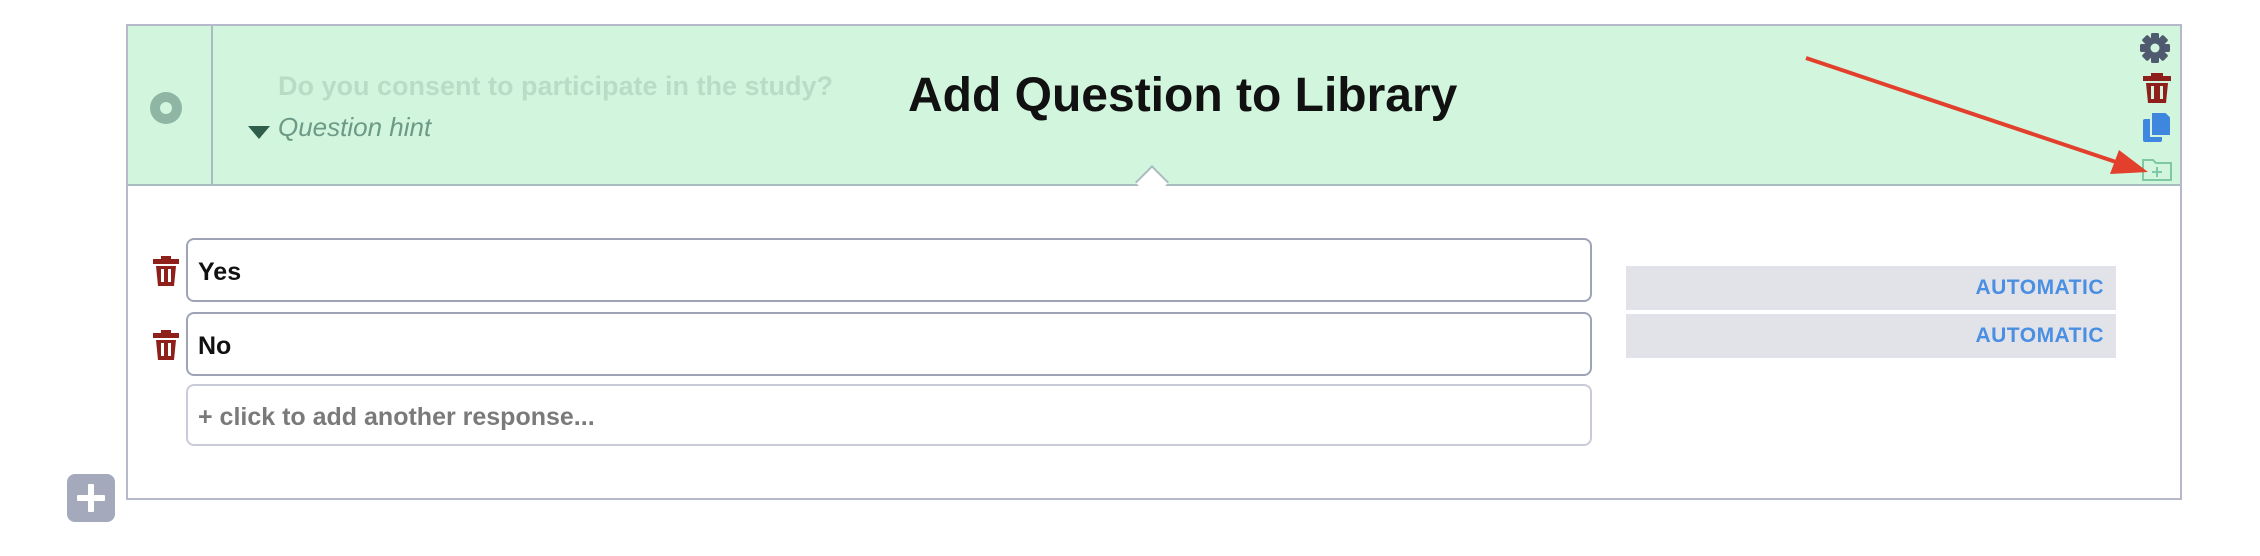  What do you see at coordinates (259, 132) in the screenshot?
I see `caret-down-icon` at bounding box center [259, 132].